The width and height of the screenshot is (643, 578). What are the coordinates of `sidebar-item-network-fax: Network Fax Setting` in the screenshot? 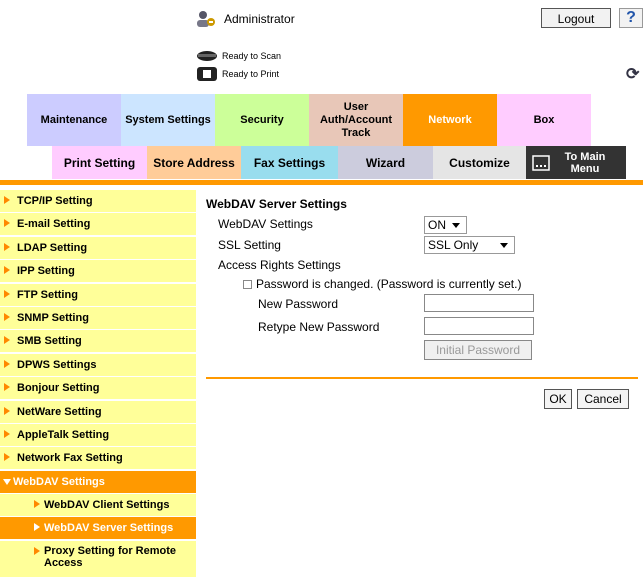 It's located at (98, 458).